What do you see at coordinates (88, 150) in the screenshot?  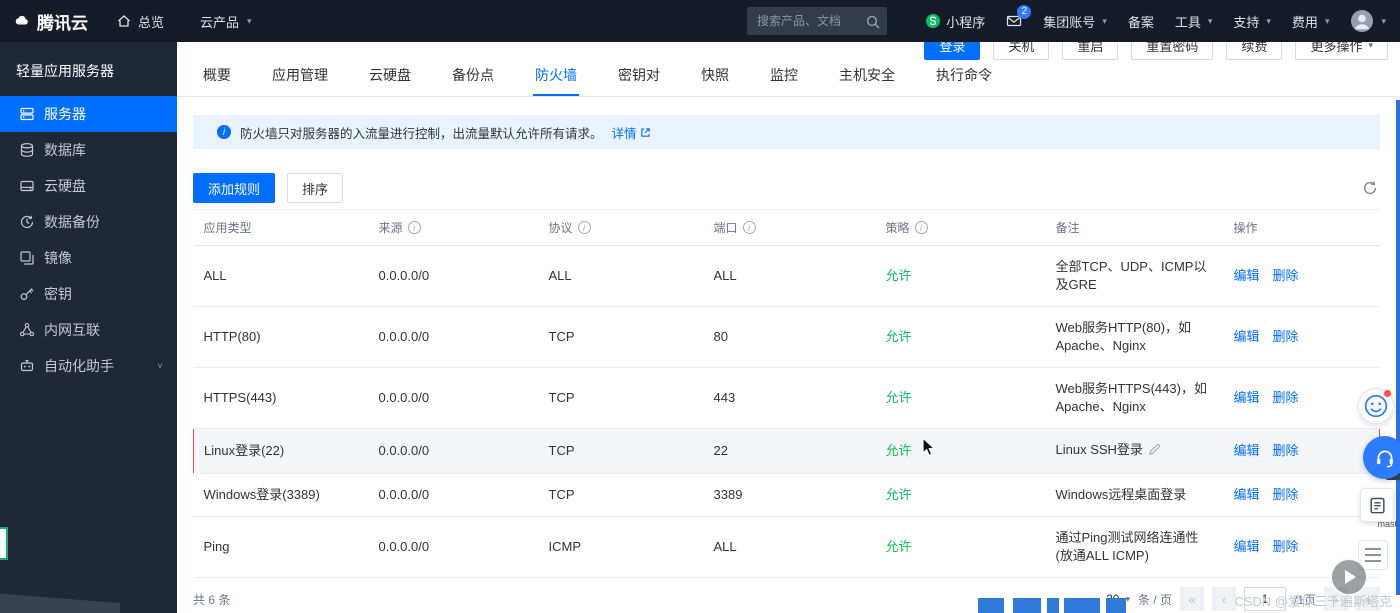 I see `sidebar-item-database: 数据库` at bounding box center [88, 150].